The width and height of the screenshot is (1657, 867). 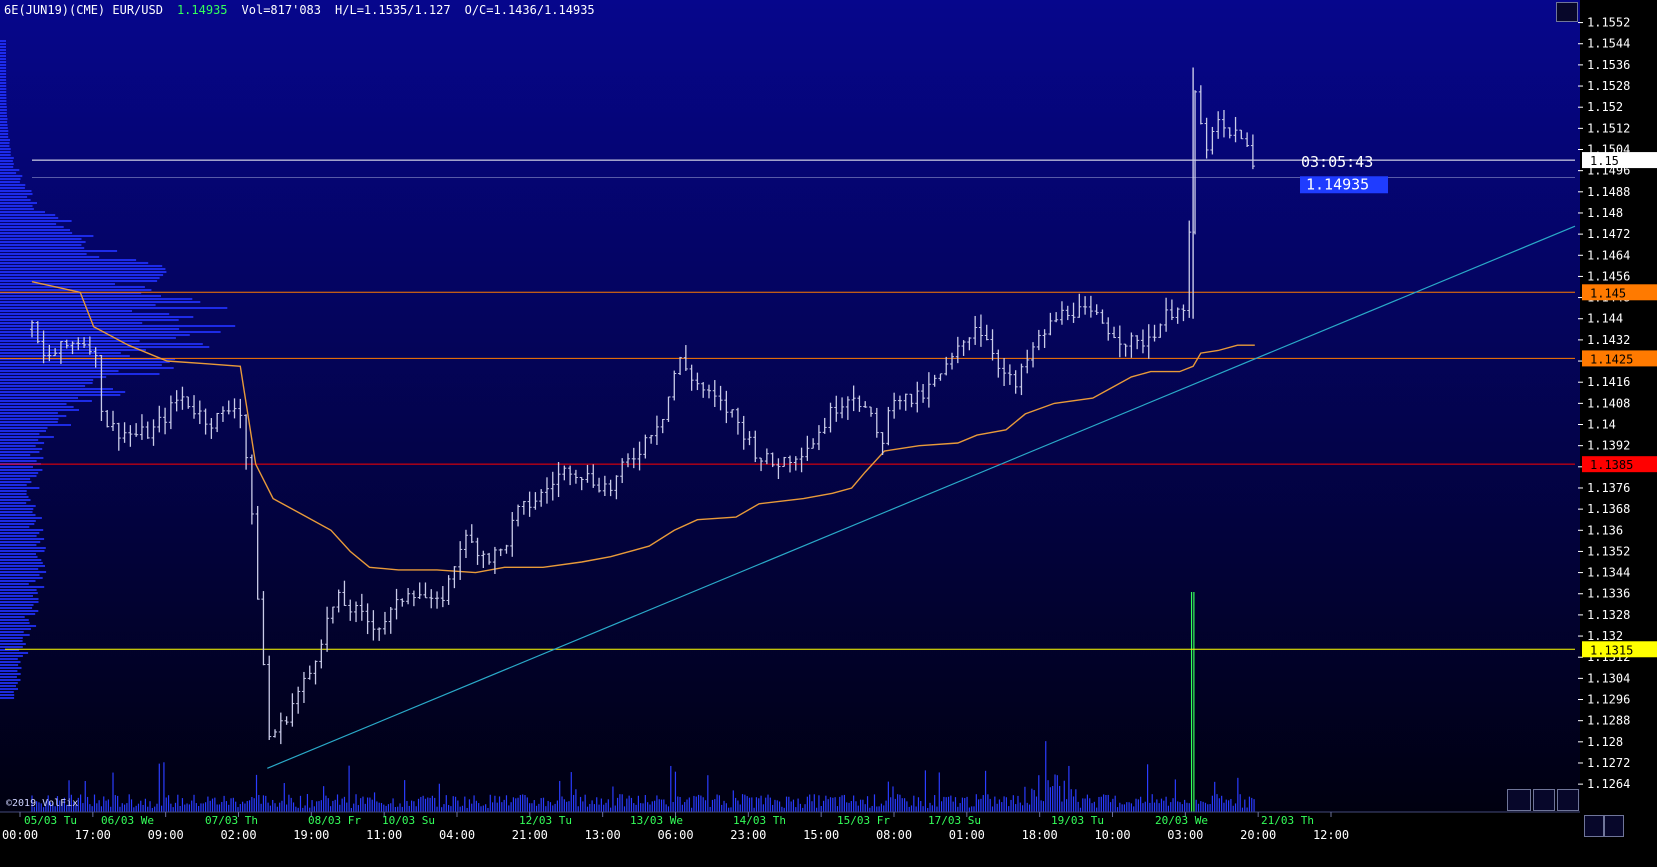 What do you see at coordinates (1608, 128) in the screenshot?
I see `price-tick-label: 1.1512` at bounding box center [1608, 128].